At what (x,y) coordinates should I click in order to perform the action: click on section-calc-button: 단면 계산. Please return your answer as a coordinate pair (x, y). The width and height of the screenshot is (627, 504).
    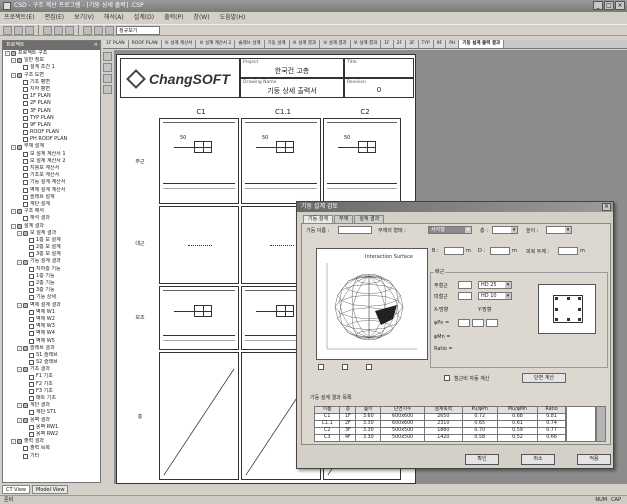
    Looking at the image, I should click on (544, 378).